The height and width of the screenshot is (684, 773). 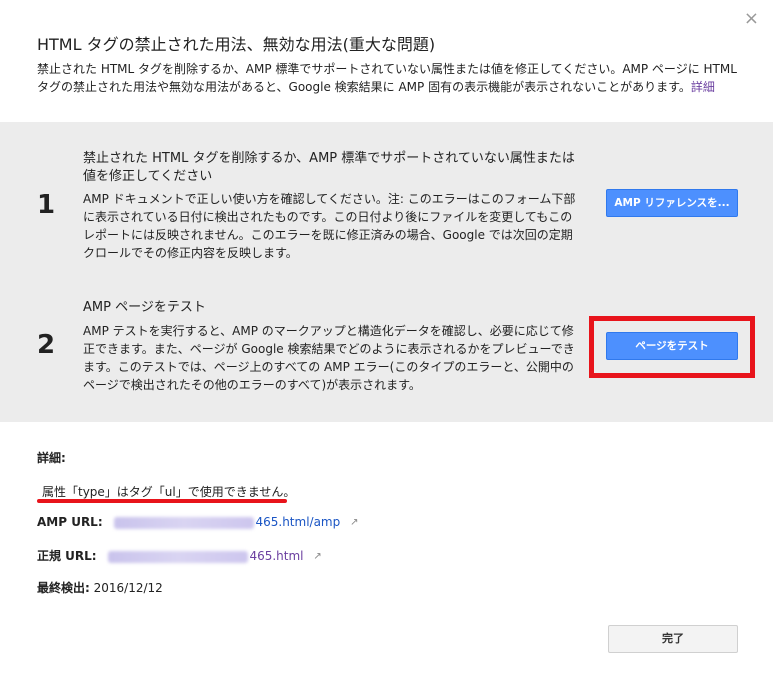 I want to click on step-2-title: AMP ページをテスト, so click(x=144, y=307).